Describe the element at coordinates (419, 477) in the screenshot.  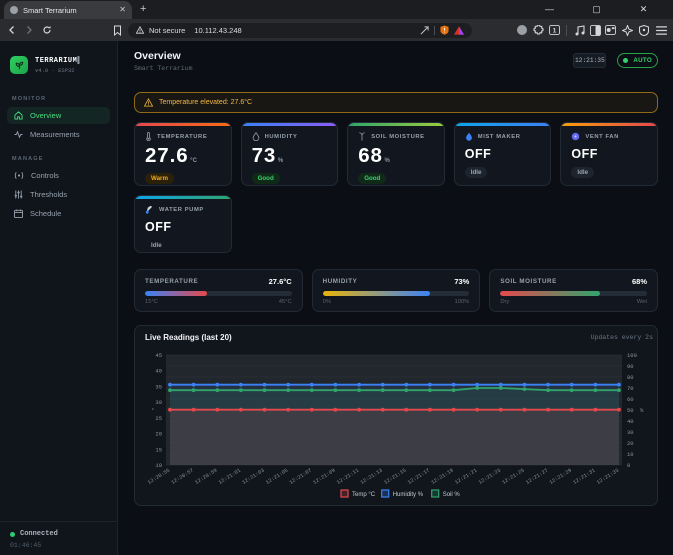
I see `svg-text: 12:21:17` at that location.